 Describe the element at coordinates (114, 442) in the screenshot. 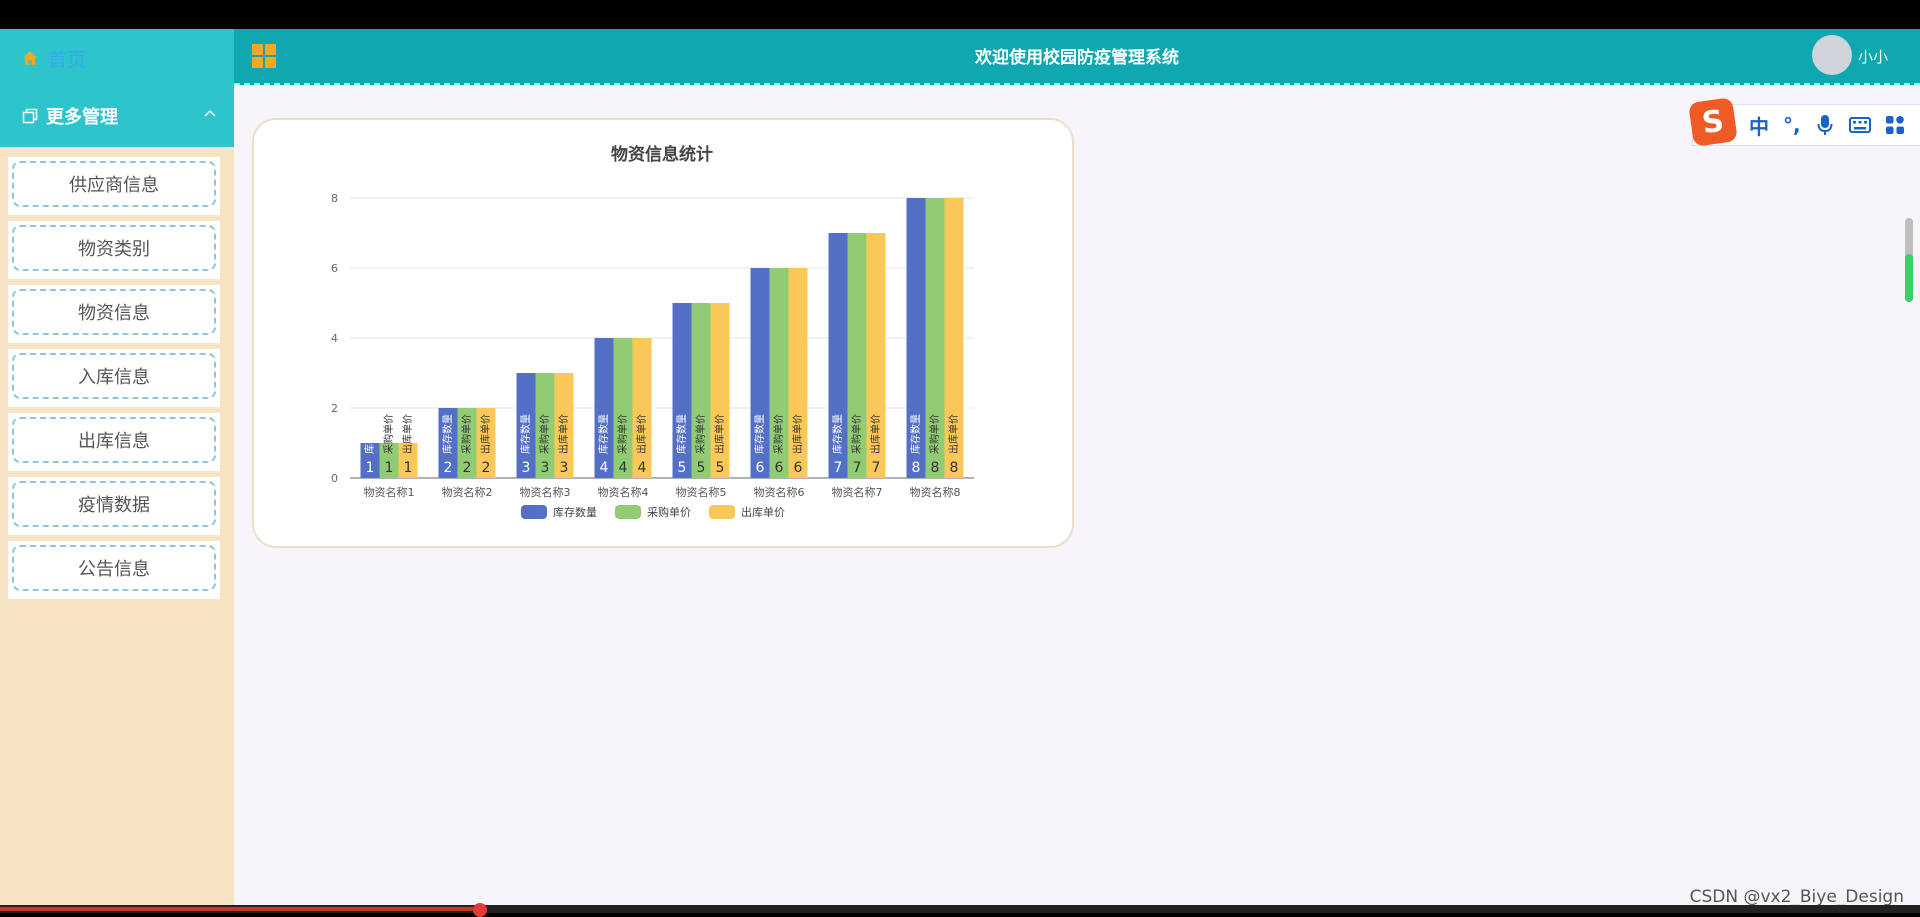

I see `sidebar-item-stock-out: 出库信息` at that location.